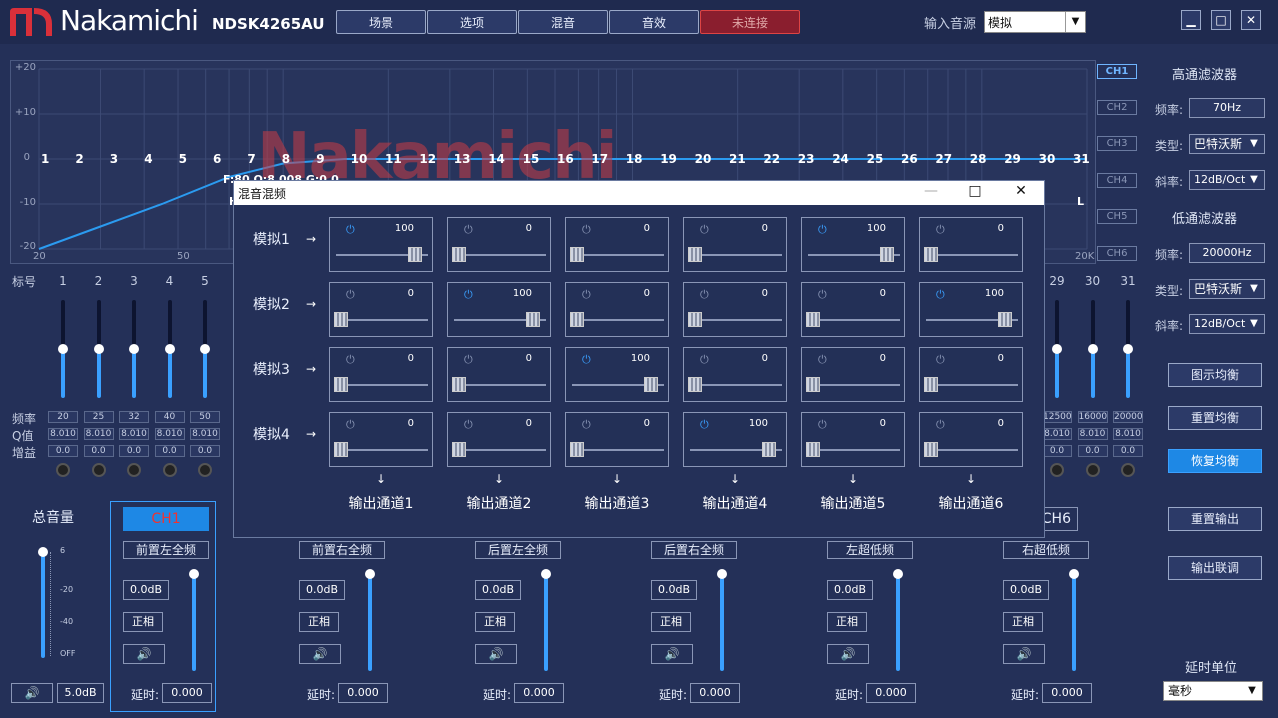  I want to click on output-link-button: 输出联调, so click(1215, 568).